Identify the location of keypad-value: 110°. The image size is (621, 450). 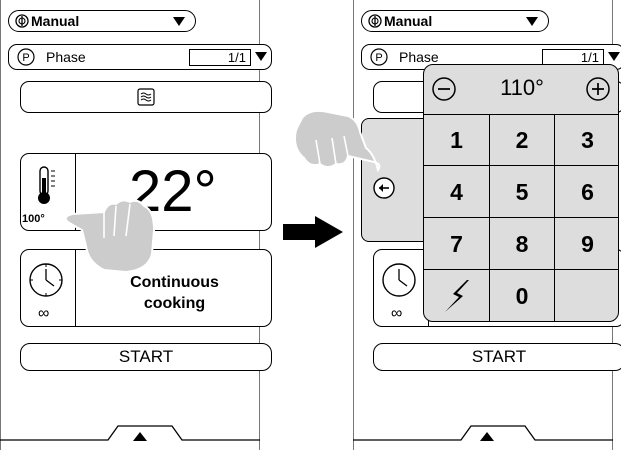
(522, 87).